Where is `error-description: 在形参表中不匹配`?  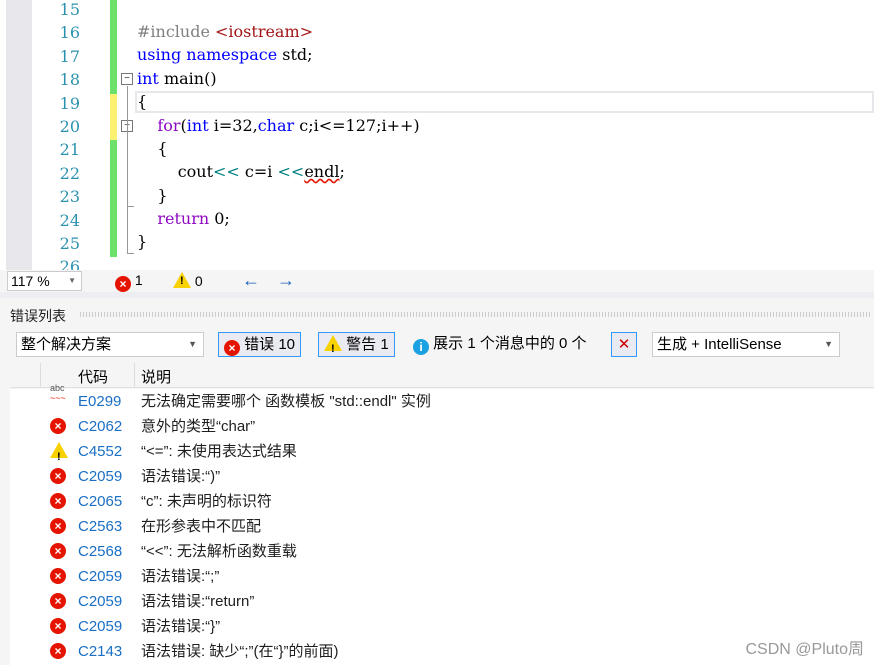
error-description: 在形参表中不匹配 is located at coordinates (201, 526).